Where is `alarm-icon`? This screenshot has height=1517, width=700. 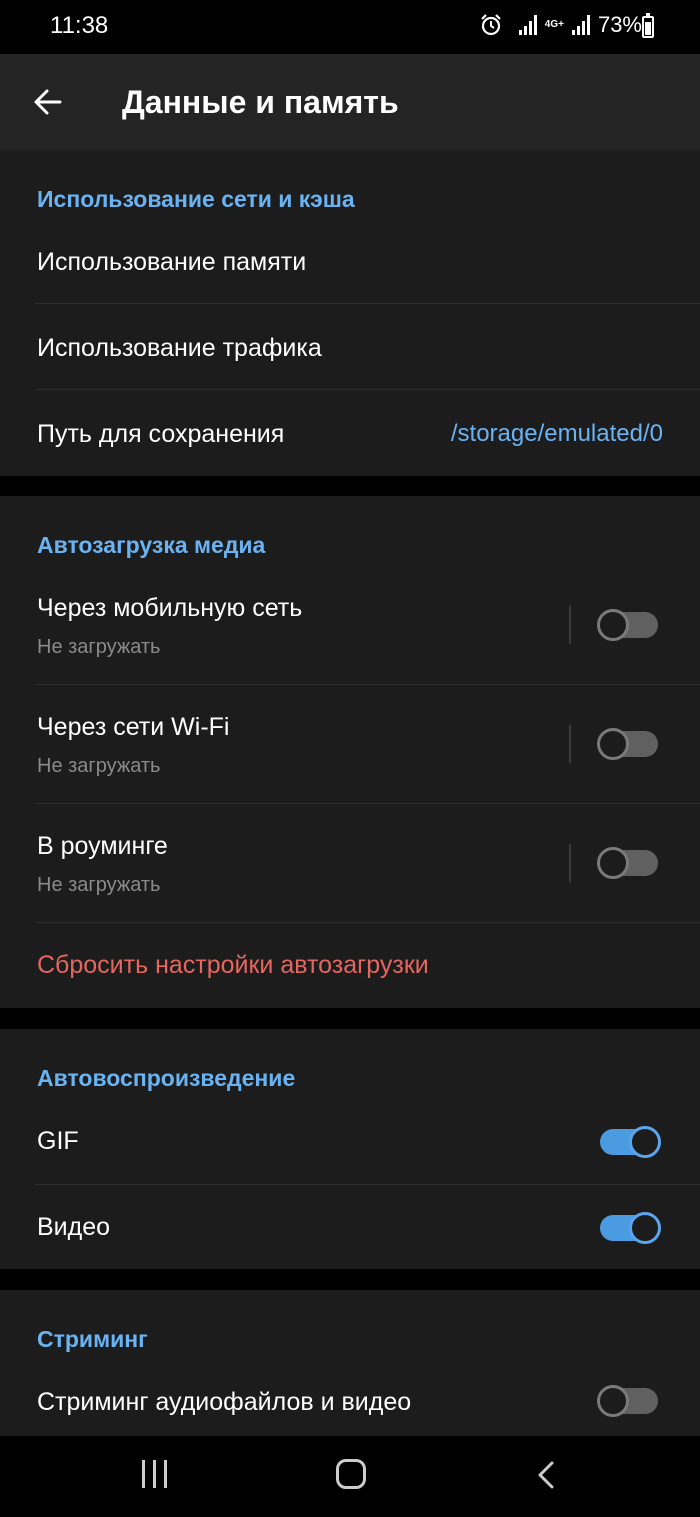
alarm-icon is located at coordinates (491, 25).